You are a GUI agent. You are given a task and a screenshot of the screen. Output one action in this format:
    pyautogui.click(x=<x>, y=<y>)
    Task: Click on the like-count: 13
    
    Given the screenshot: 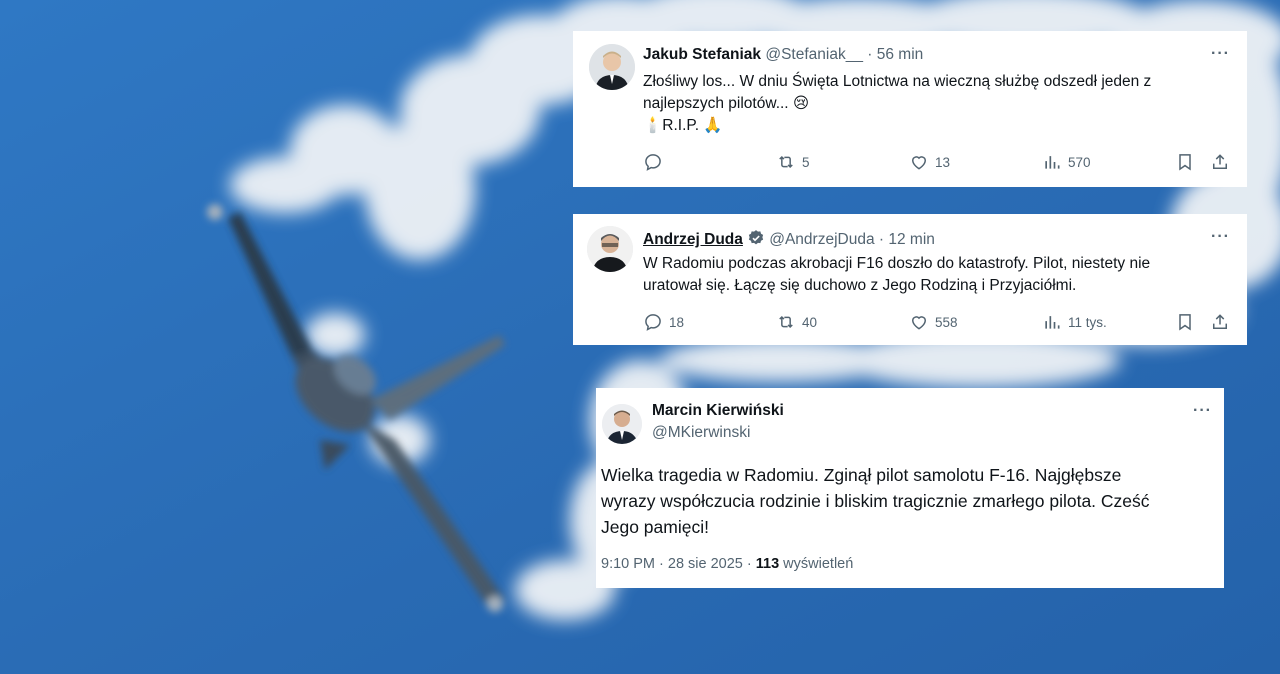 What is the action you would take?
    pyautogui.click(x=943, y=162)
    